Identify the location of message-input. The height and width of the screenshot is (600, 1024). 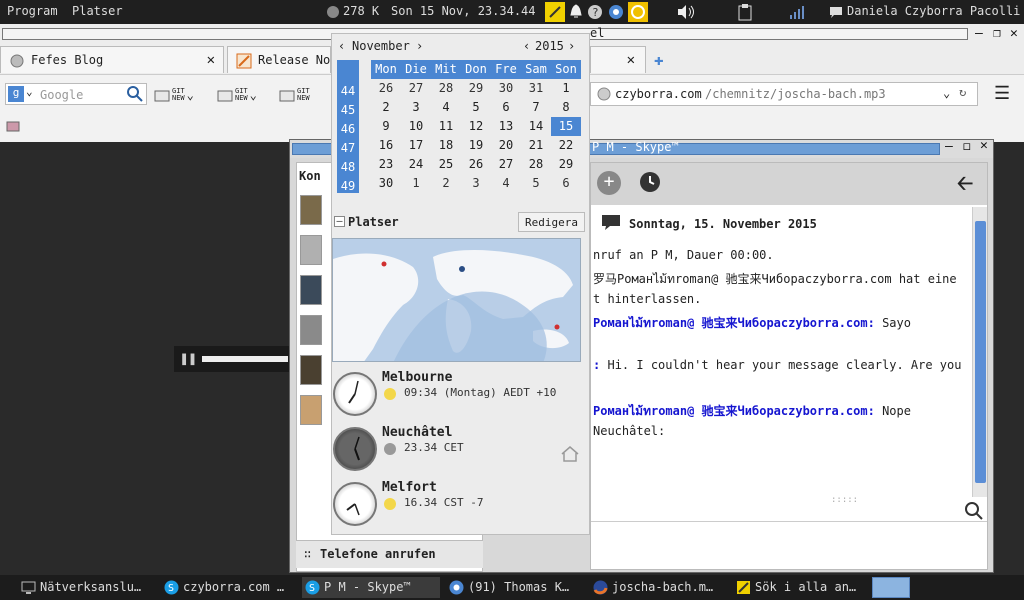
(789, 545).